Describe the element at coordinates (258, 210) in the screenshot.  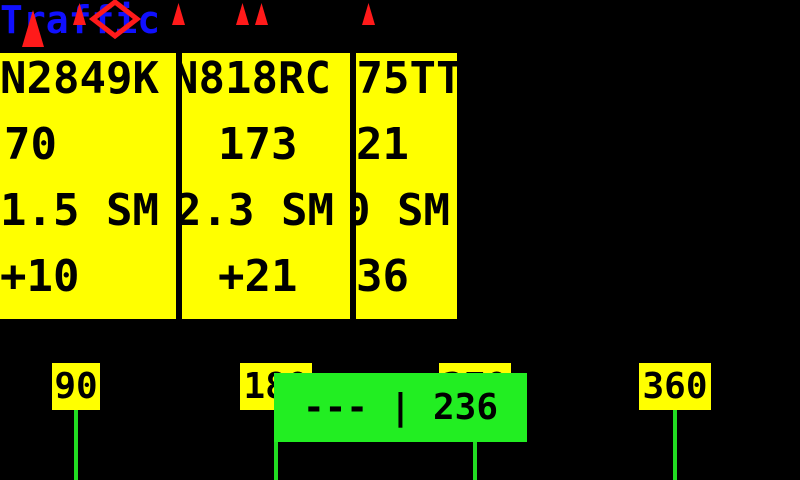
I see `distance: 2.3 SM` at that location.